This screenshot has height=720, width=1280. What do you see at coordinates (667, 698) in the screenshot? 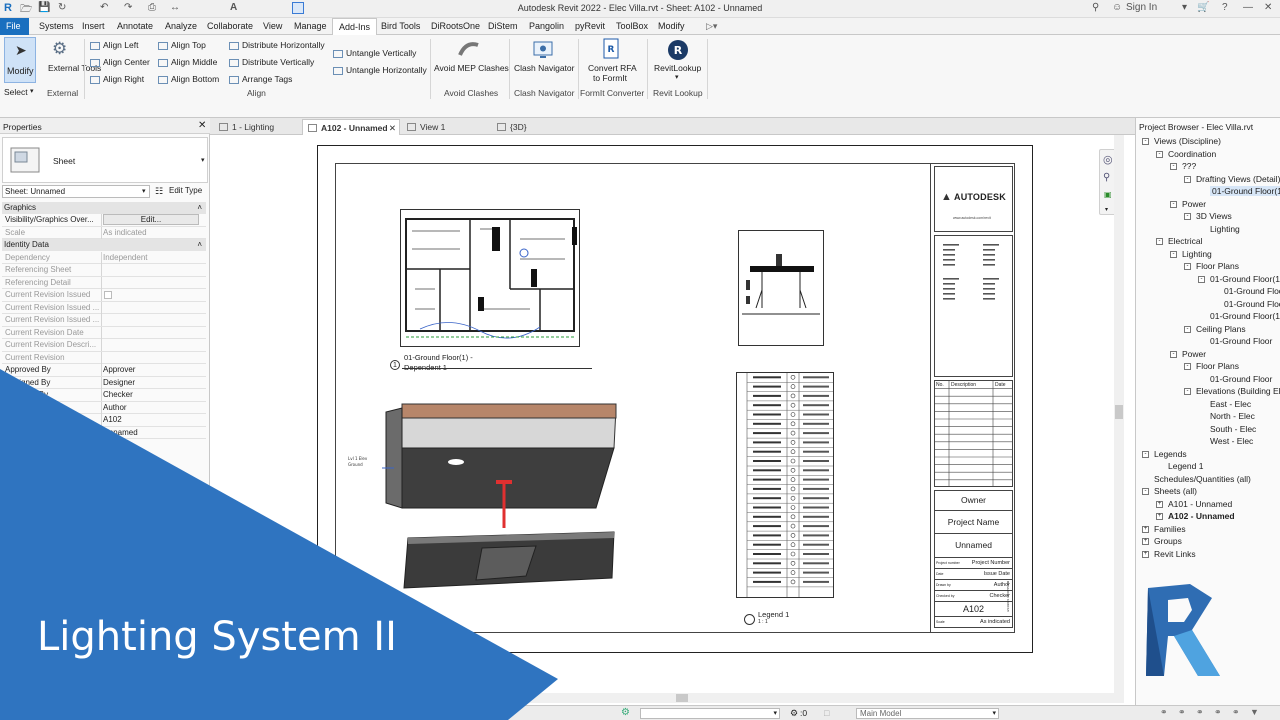
I see `horizontal-scrollbar` at bounding box center [667, 698].